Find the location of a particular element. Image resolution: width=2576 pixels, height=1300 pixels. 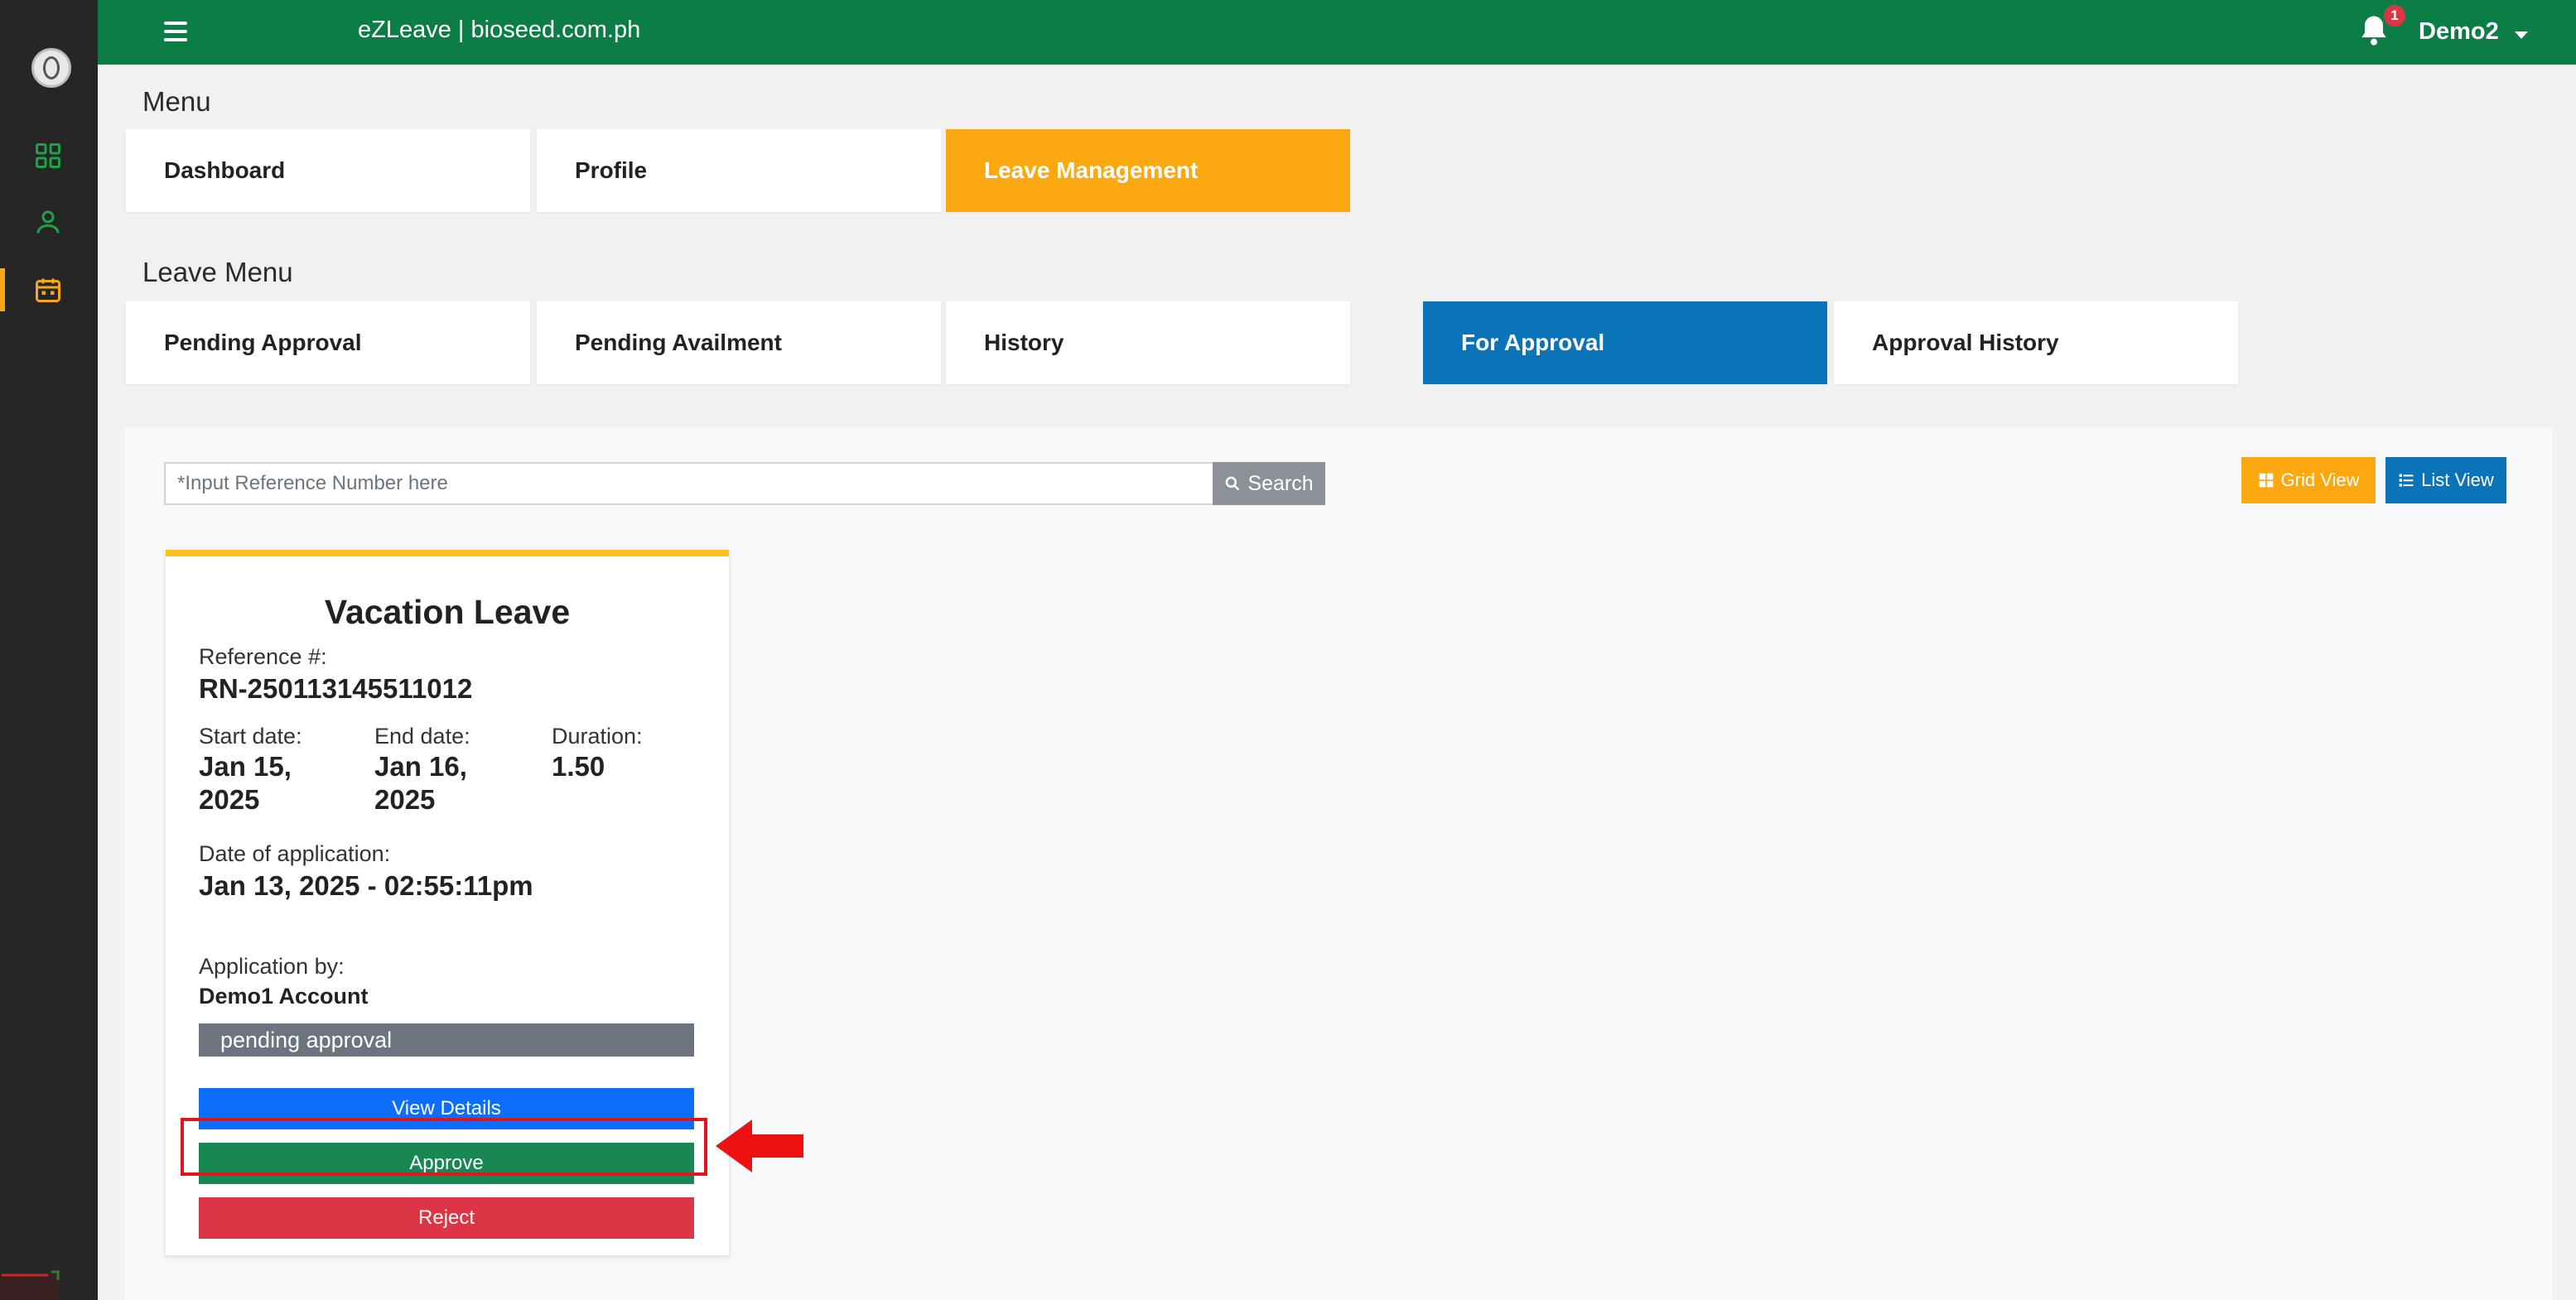

search-button-label: Search is located at coordinates (1280, 483).